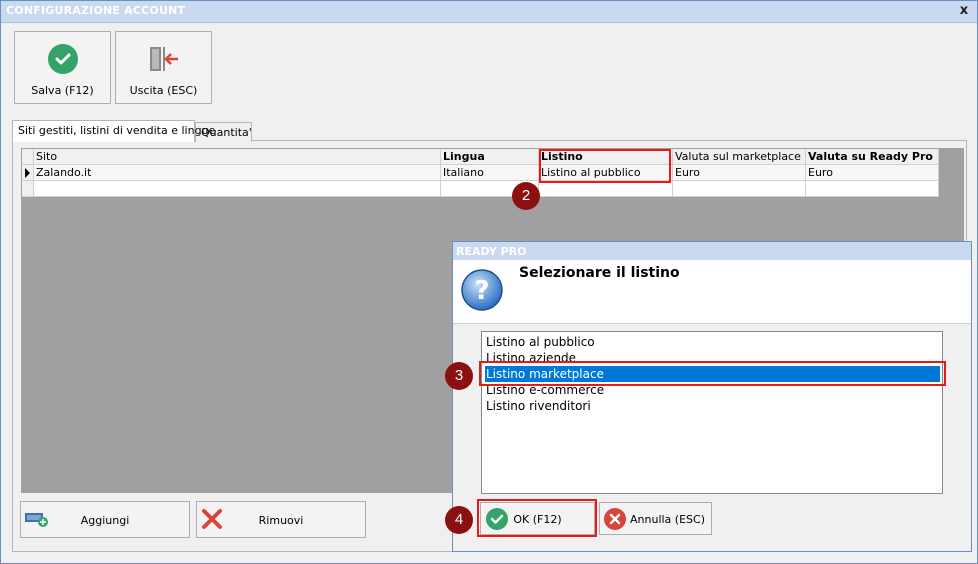 The width and height of the screenshot is (978, 564). Describe the element at coordinates (62, 90) in the screenshot. I see `save-button-label: Salva (F12)` at that location.